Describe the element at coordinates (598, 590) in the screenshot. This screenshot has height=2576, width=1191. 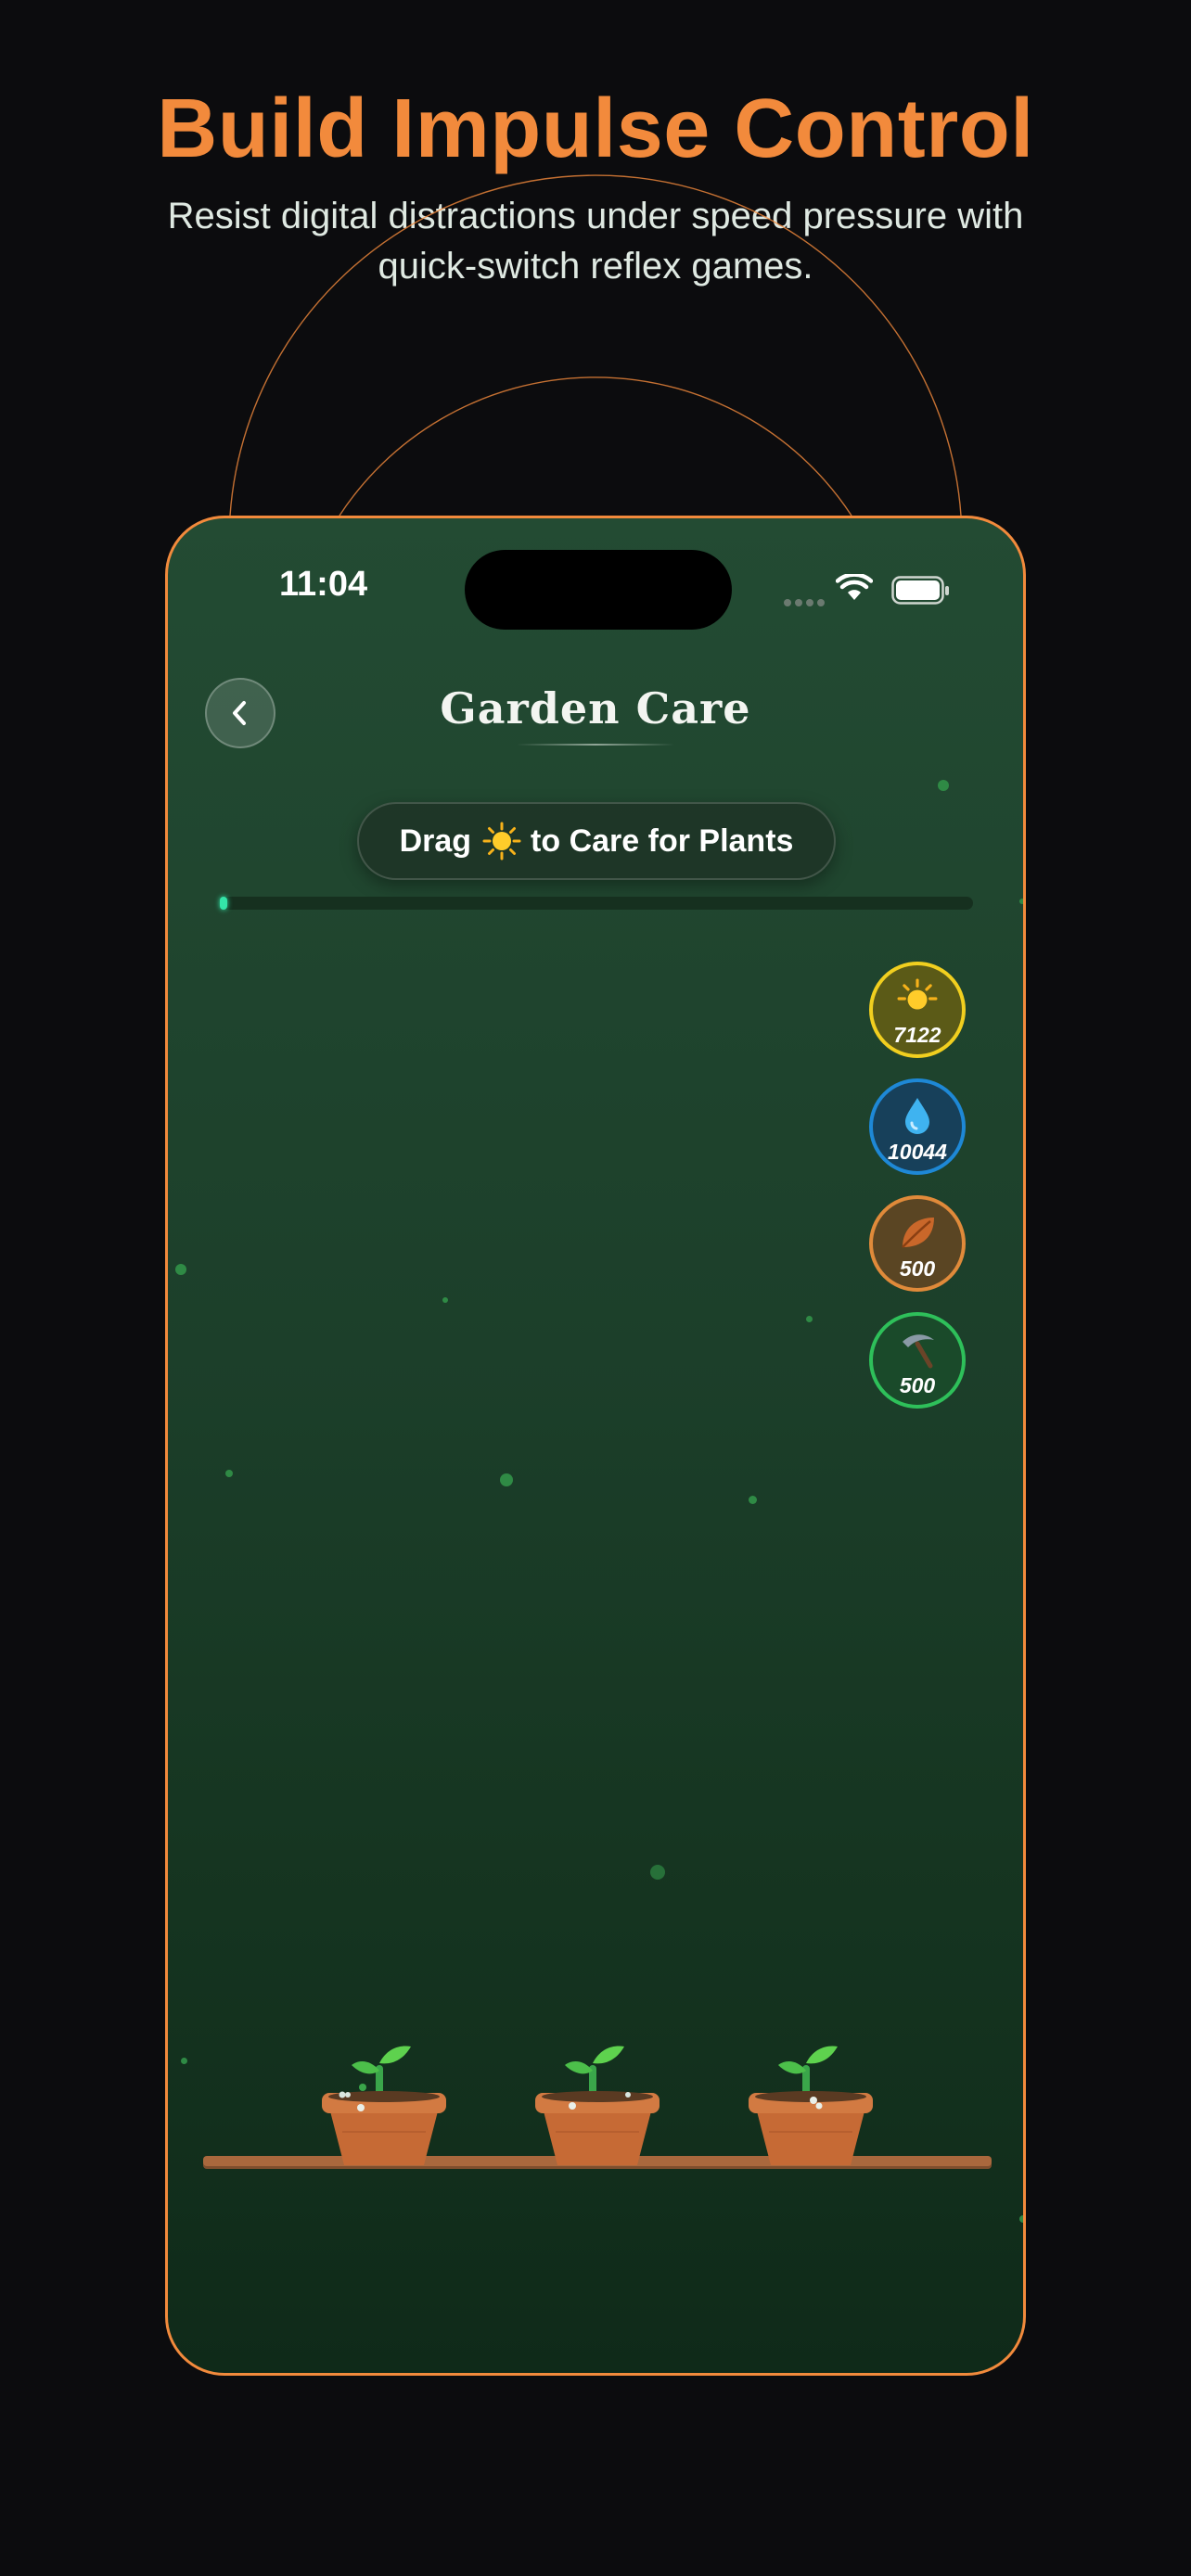
I see `dynamic-island` at that location.